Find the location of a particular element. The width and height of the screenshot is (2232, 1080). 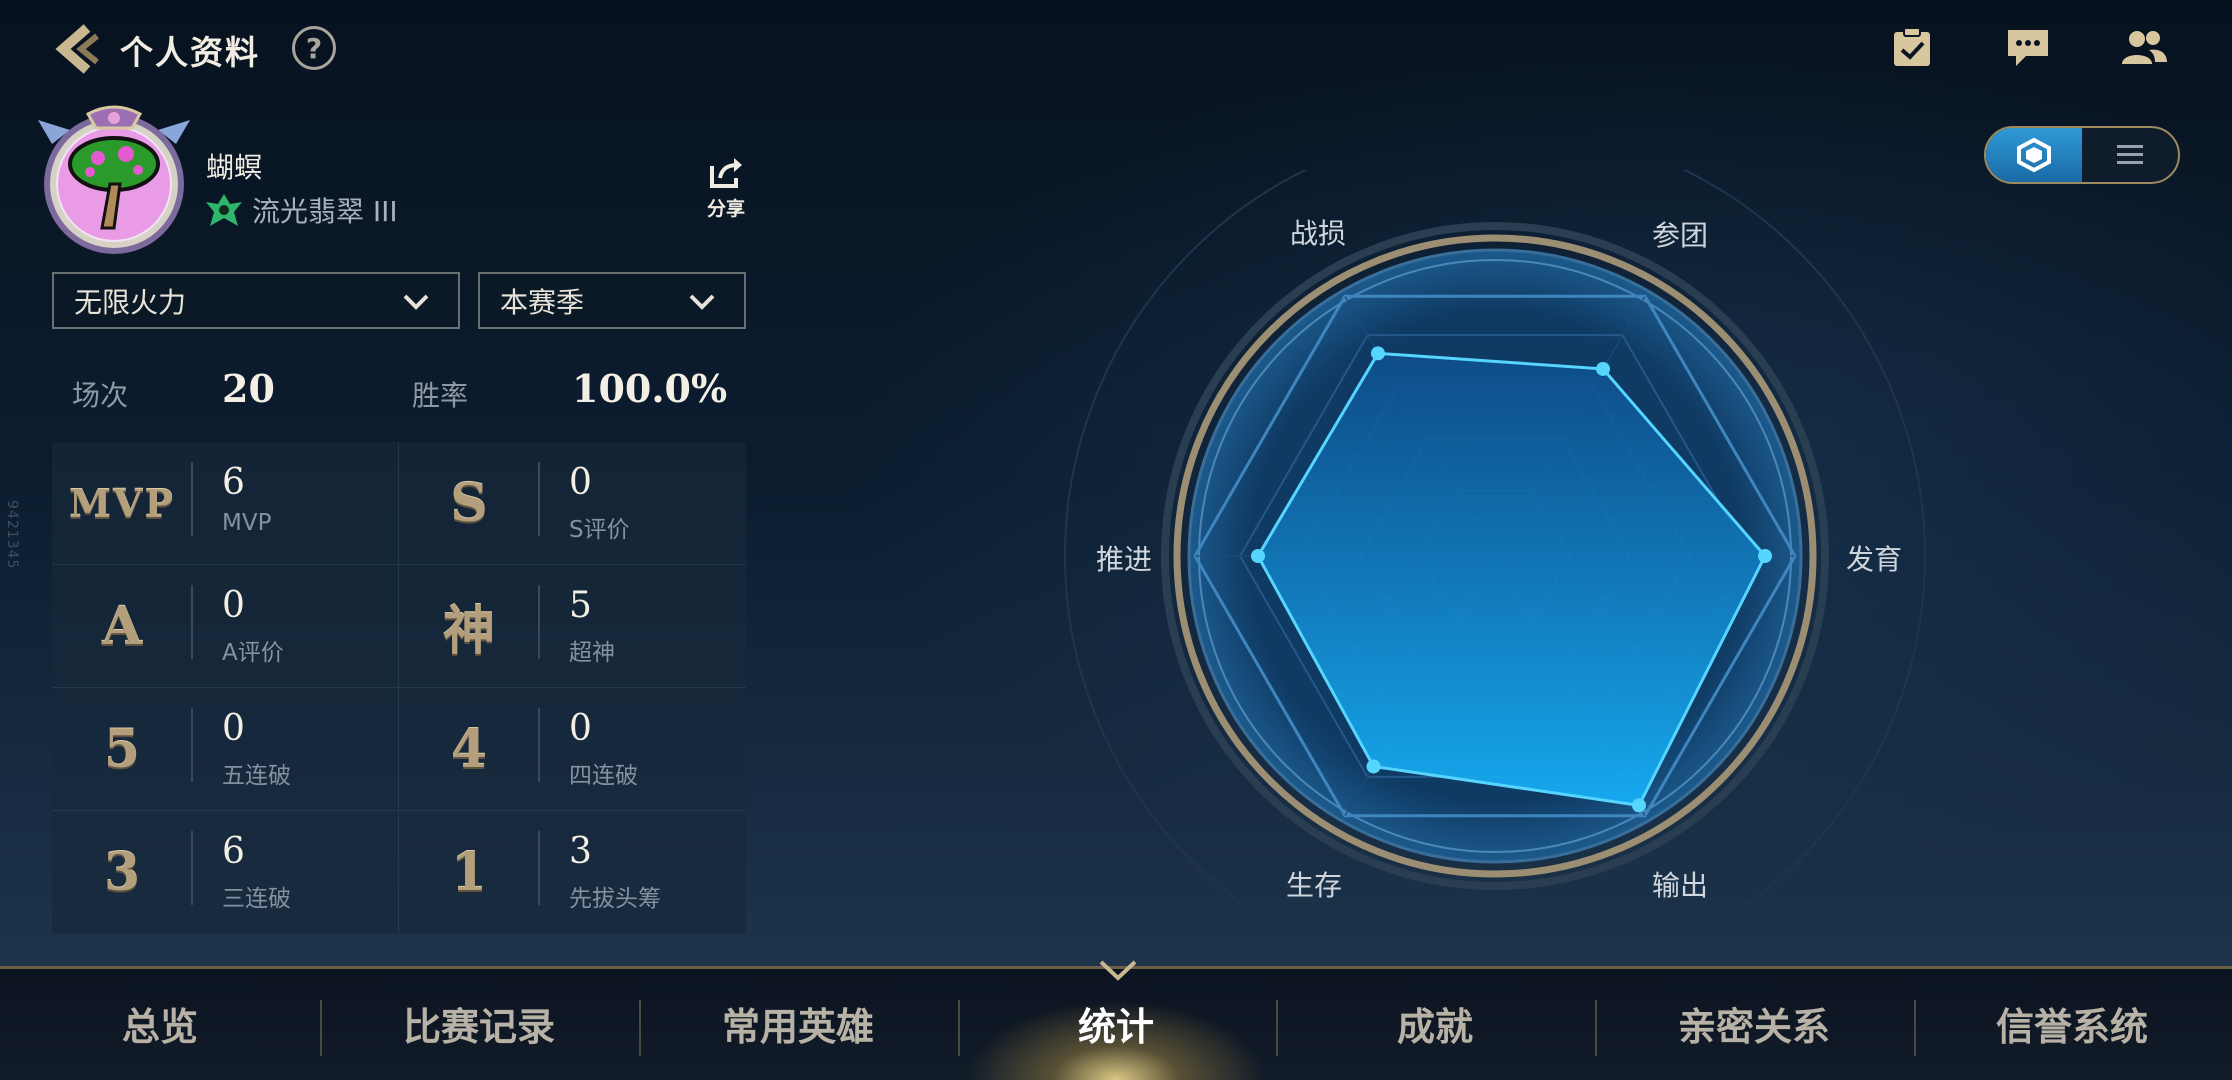

tab-match-history: 比赛记录 is located at coordinates (479, 1023).